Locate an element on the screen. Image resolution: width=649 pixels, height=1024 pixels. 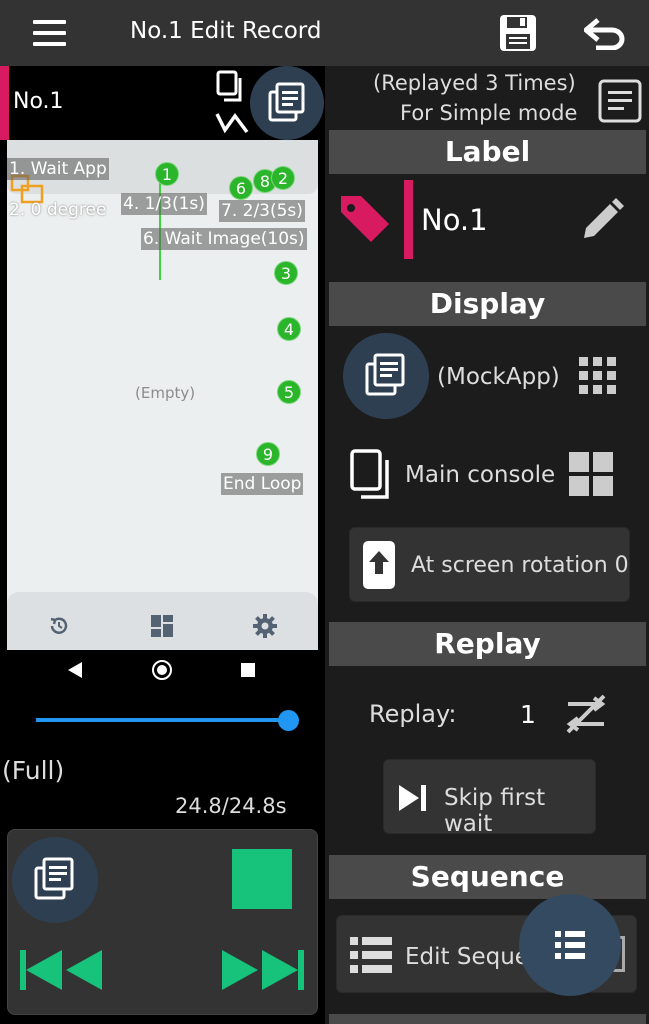
step-marker-3: 3 is located at coordinates (286, 273).